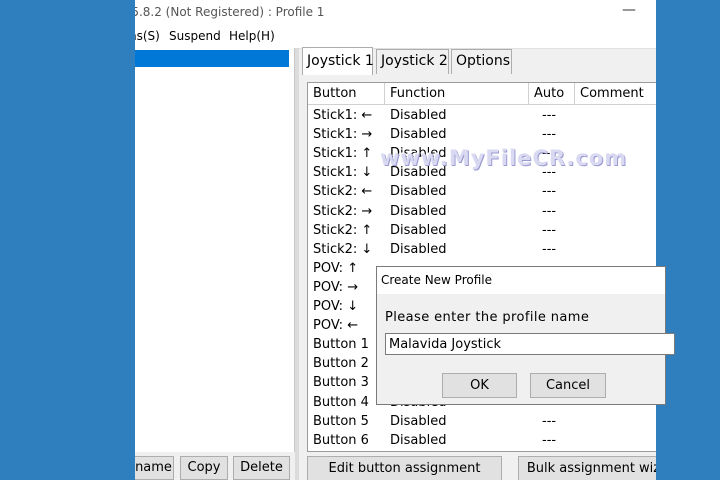  What do you see at coordinates (343, 230) in the screenshot?
I see `cell-button: Stick2: ↑` at bounding box center [343, 230].